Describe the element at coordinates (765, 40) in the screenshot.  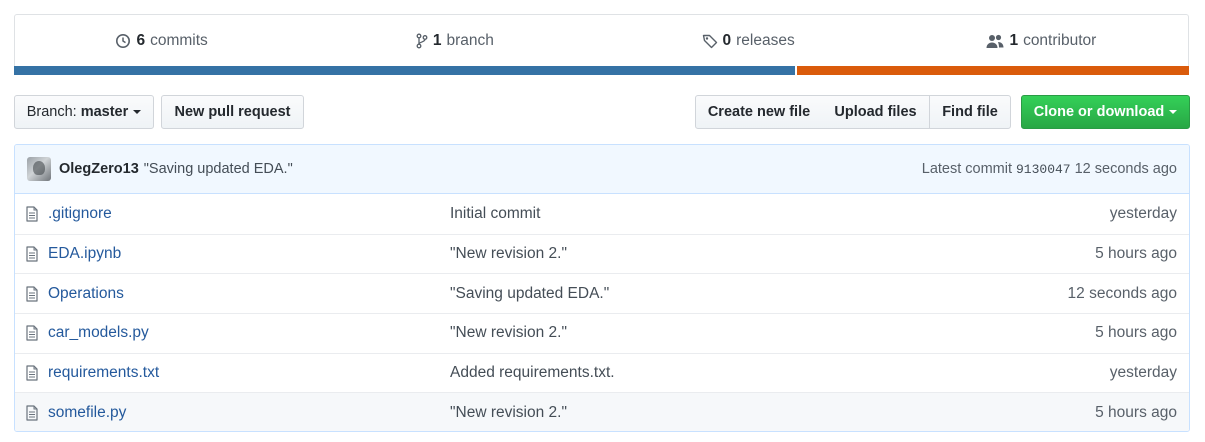
I see `releases-label: releases` at that location.